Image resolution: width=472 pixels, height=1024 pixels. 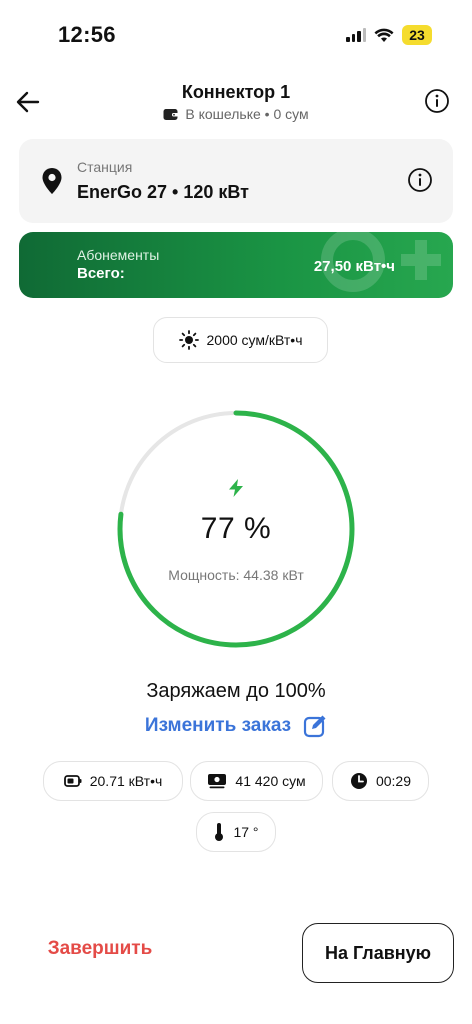 I want to click on lightning-icon, so click(x=236, y=488).